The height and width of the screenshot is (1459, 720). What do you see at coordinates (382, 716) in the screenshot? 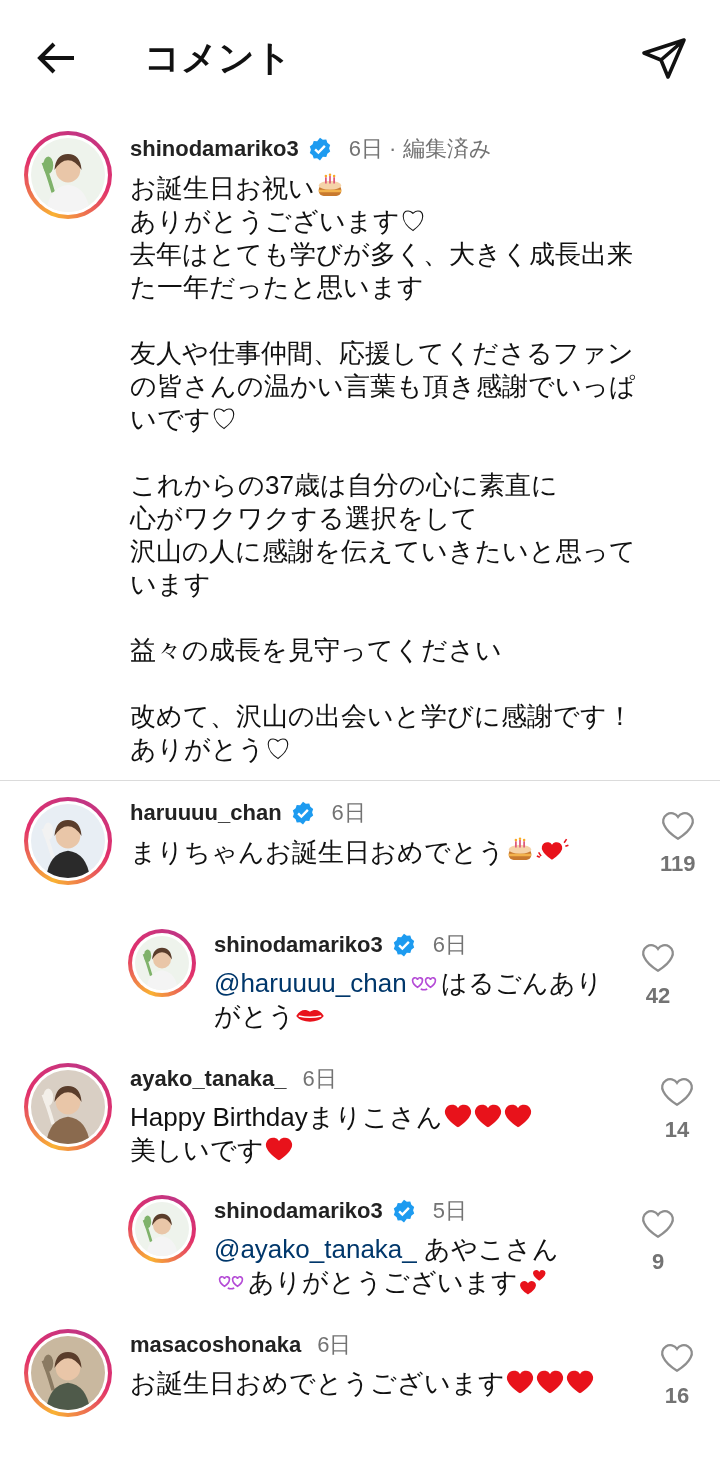
I see `comment-text: 改めて、沢山の出会いと学びに感謝です！` at bounding box center [382, 716].